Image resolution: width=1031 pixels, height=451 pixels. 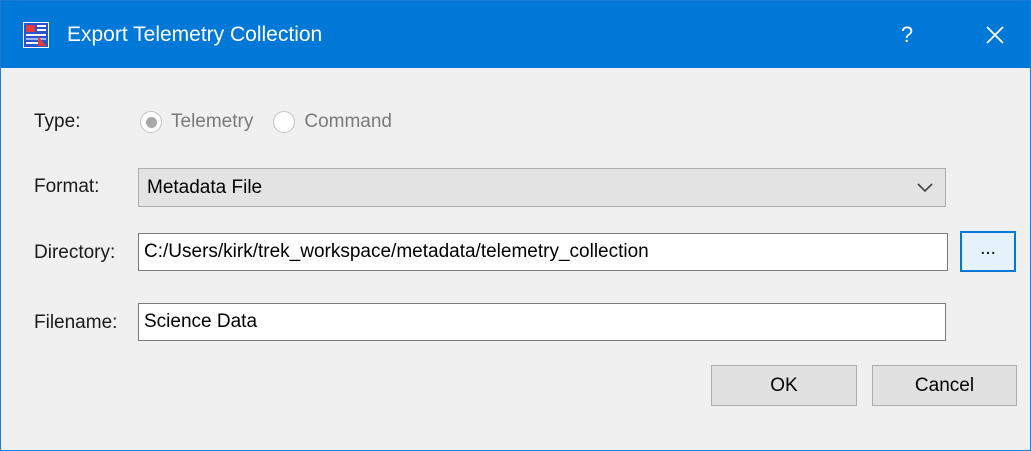 I want to click on radio-command-indicator, so click(x=284, y=122).